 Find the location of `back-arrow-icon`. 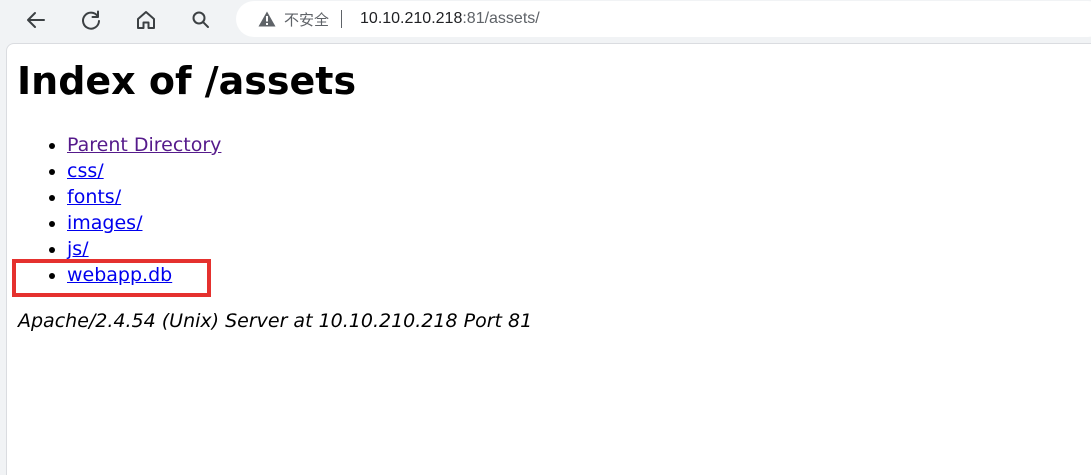

back-arrow-icon is located at coordinates (36, 20).